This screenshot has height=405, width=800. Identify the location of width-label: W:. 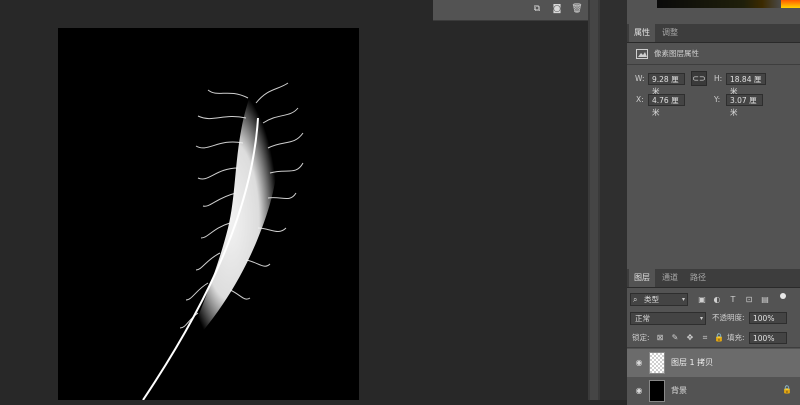
(640, 78).